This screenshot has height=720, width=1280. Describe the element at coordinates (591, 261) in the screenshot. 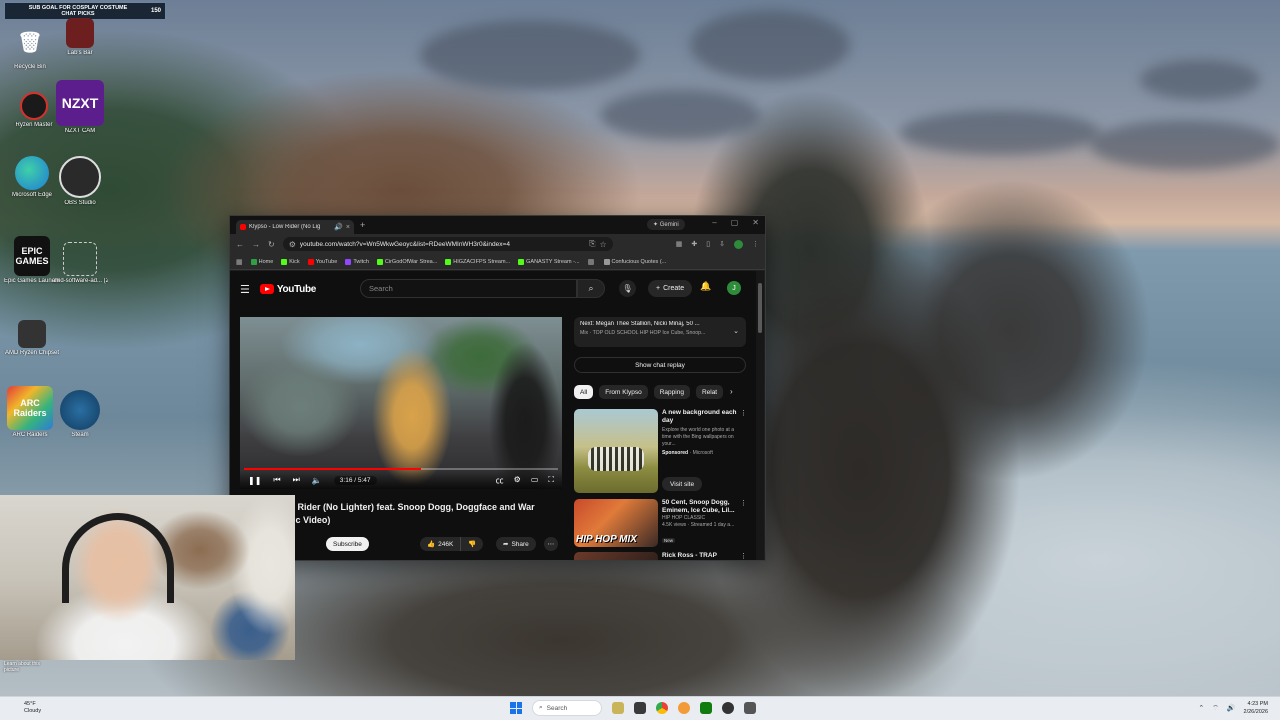

I see `bookmark-item` at that location.